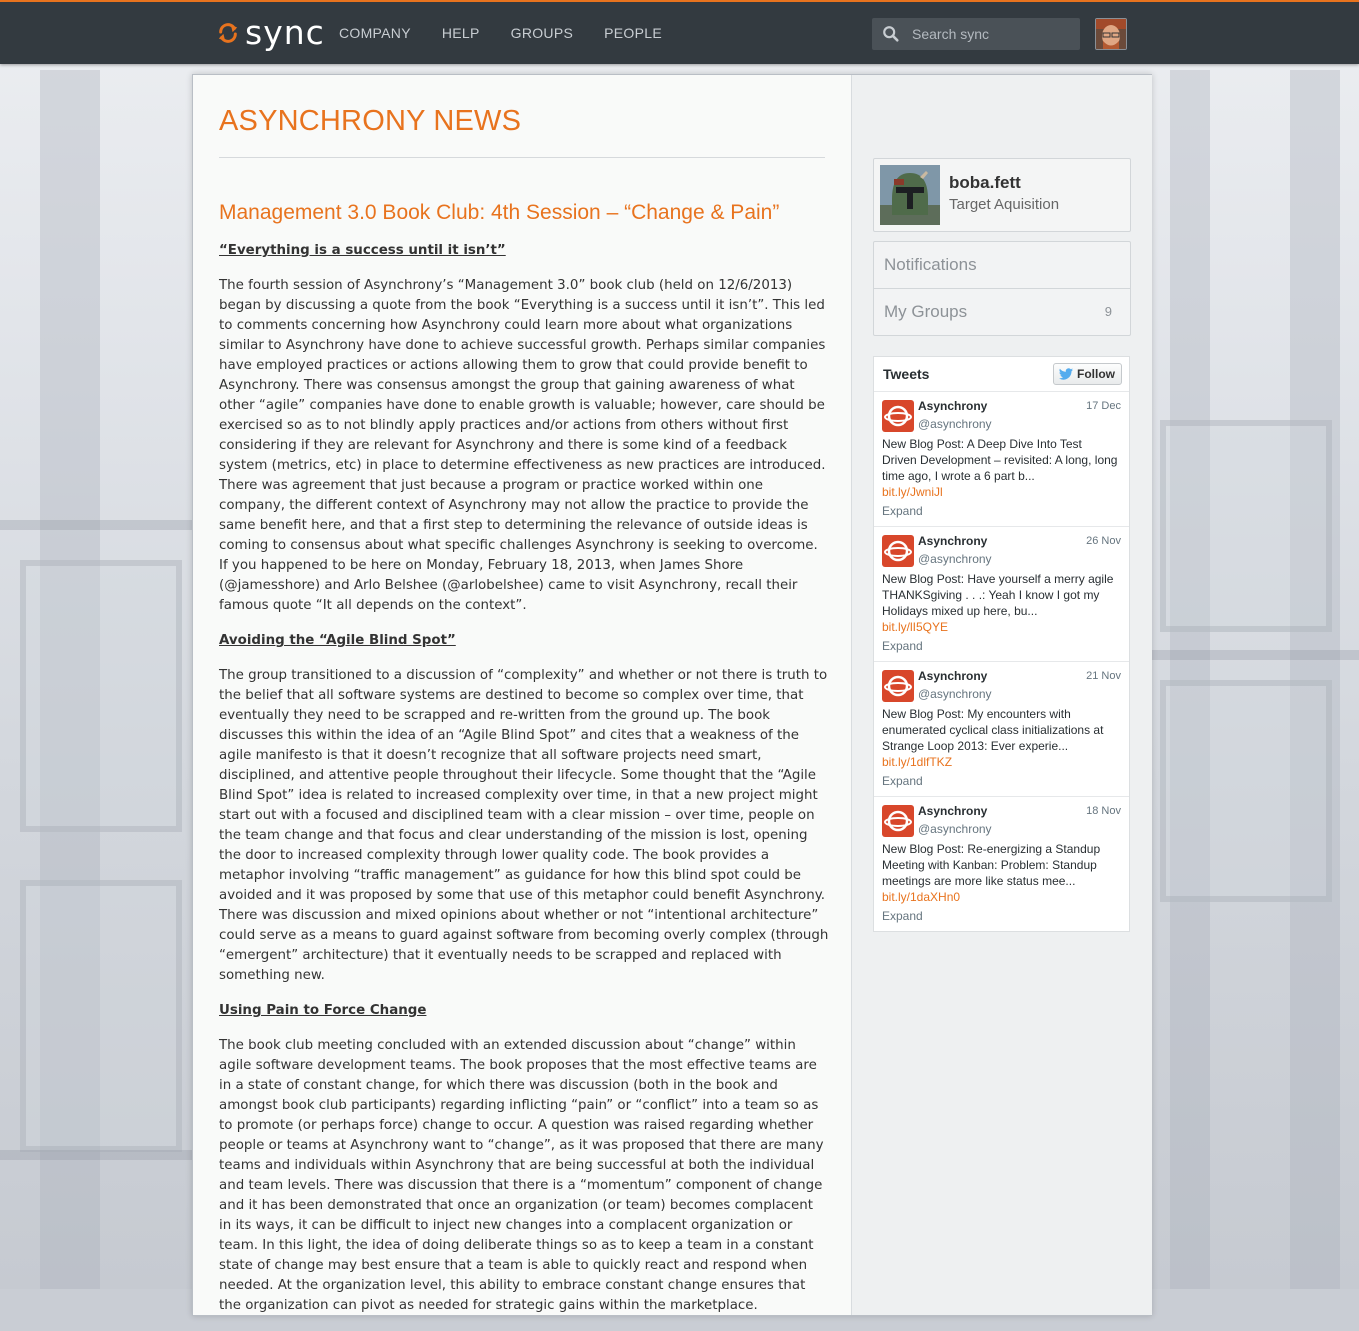 This screenshot has height=1331, width=1359. I want to click on sidebar-item-notifications: Notifications, so click(1002, 265).